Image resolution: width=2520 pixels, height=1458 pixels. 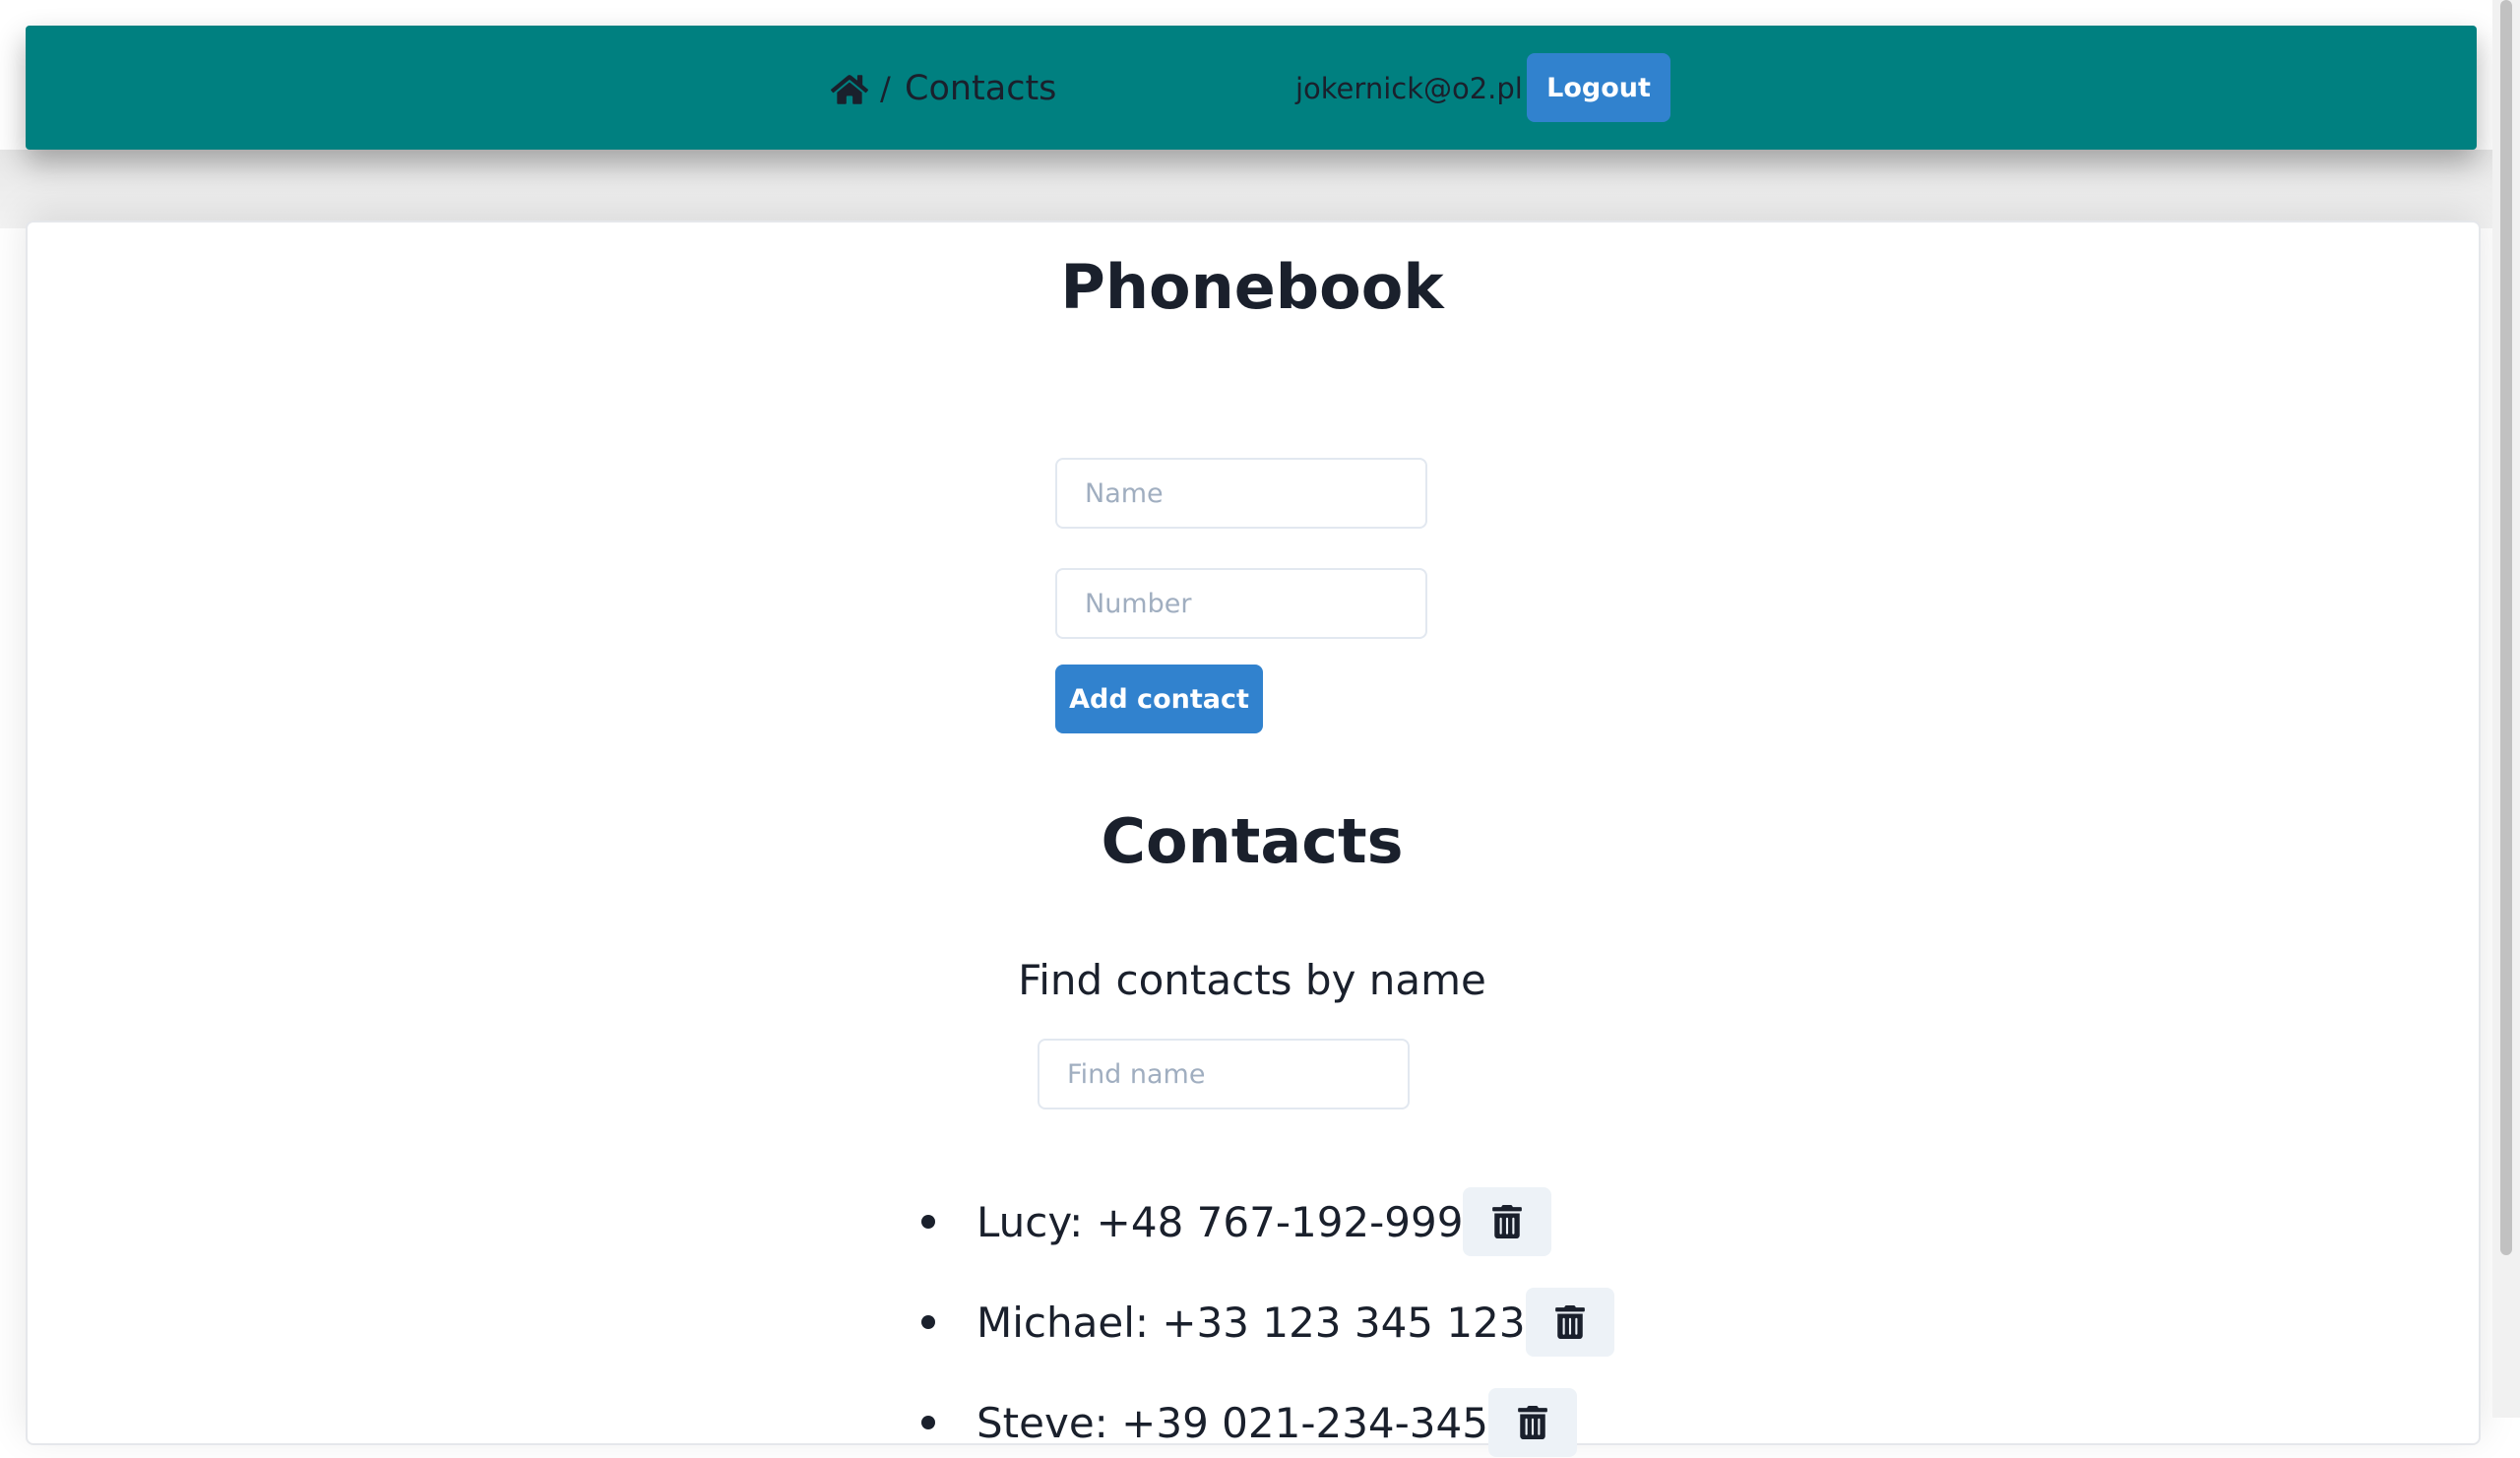 I want to click on add-contact-button: Add contact, so click(x=1159, y=699).